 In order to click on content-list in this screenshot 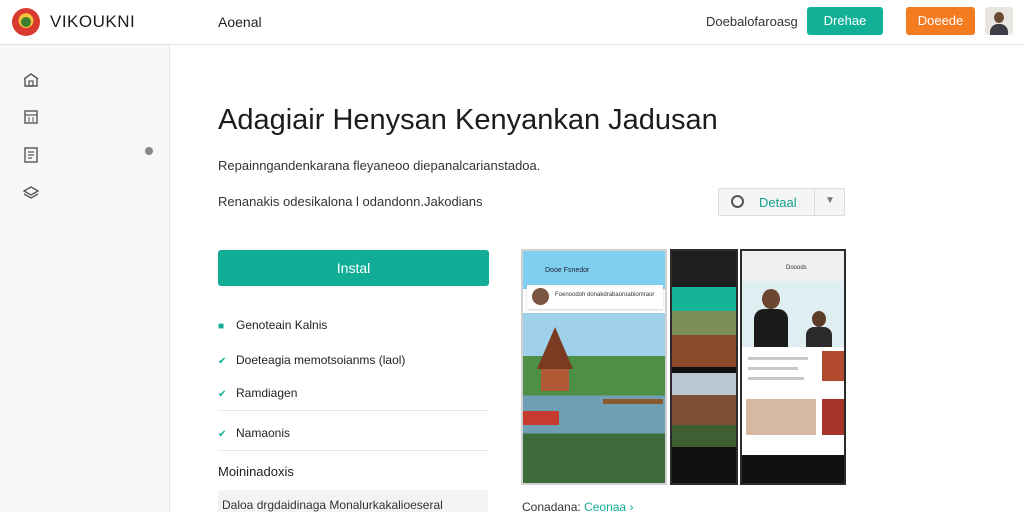, I will do `click(793, 371)`.